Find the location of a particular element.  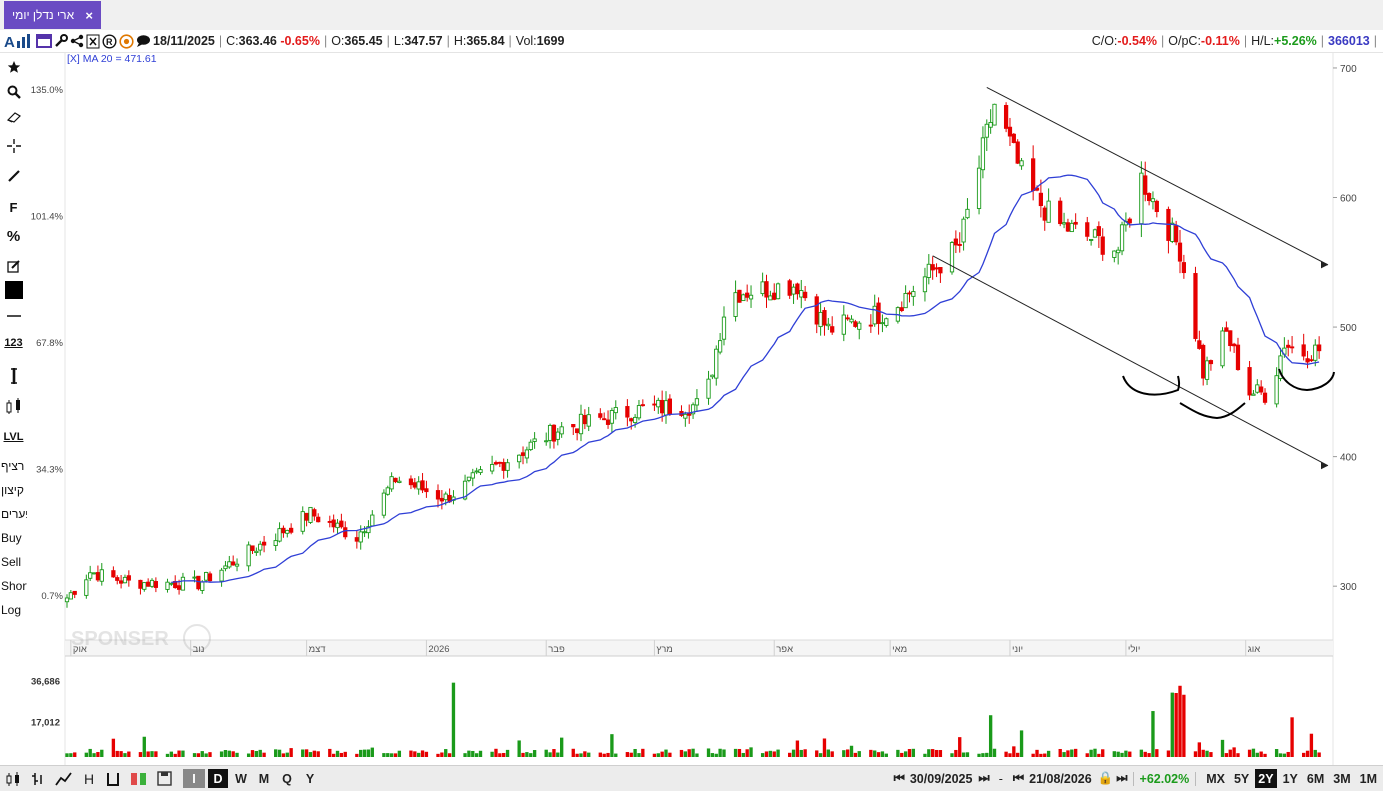

target-icon is located at coordinates (126, 41).